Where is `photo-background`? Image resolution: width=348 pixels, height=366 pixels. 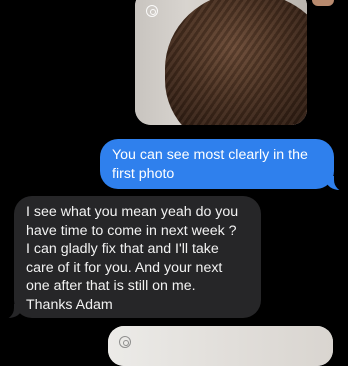 photo-background is located at coordinates (220, 346).